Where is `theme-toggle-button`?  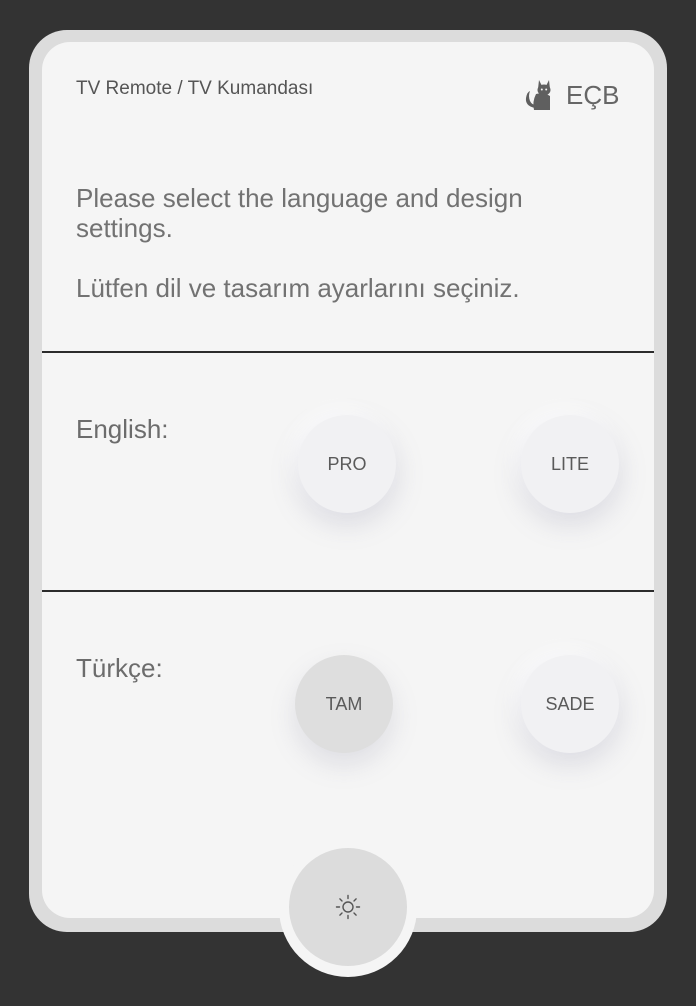 theme-toggle-button is located at coordinates (348, 907).